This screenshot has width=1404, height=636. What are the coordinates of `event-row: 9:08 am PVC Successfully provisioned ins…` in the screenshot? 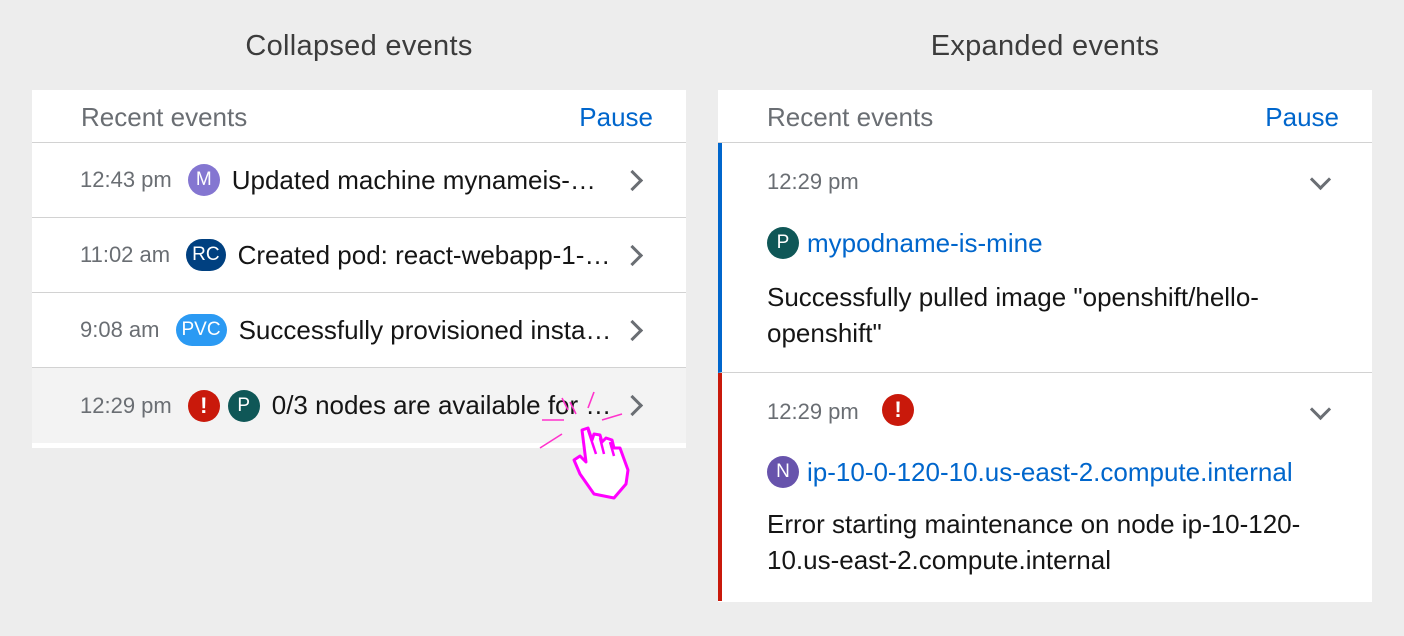 It's located at (359, 330).